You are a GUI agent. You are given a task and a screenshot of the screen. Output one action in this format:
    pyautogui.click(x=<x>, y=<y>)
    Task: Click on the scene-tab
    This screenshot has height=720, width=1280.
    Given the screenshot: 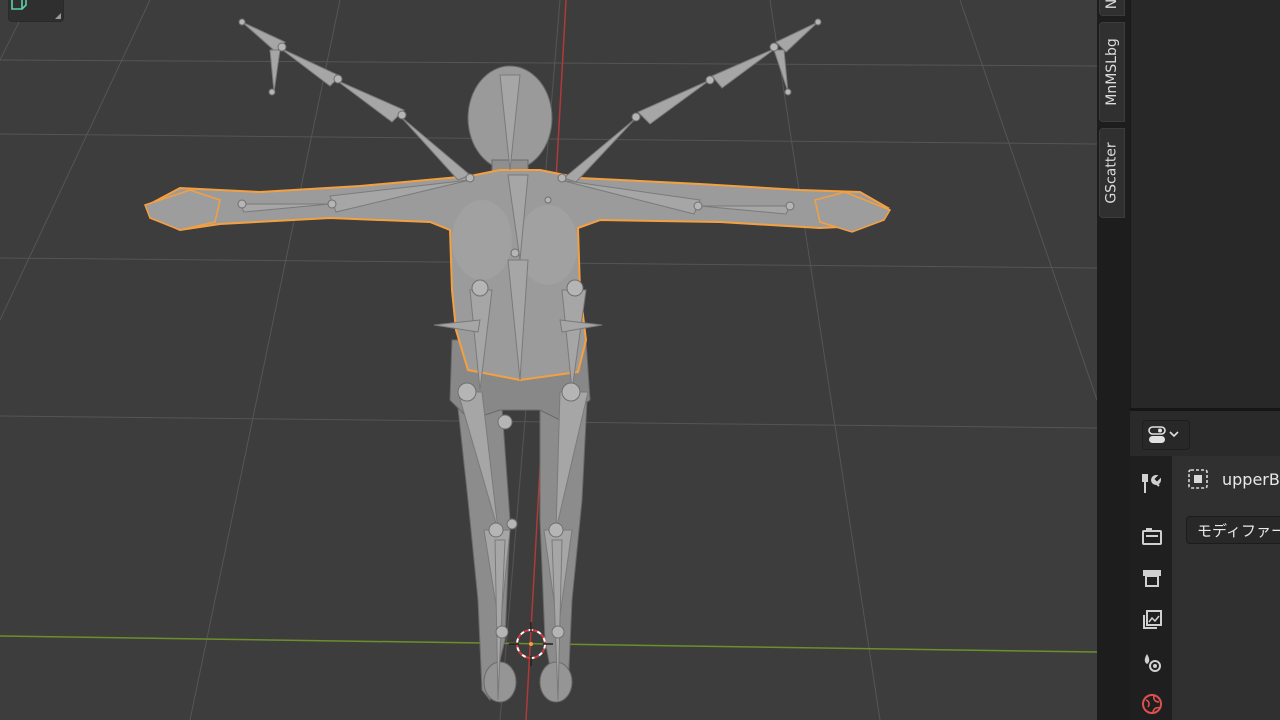 What is the action you would take?
    pyautogui.click(x=1152, y=662)
    